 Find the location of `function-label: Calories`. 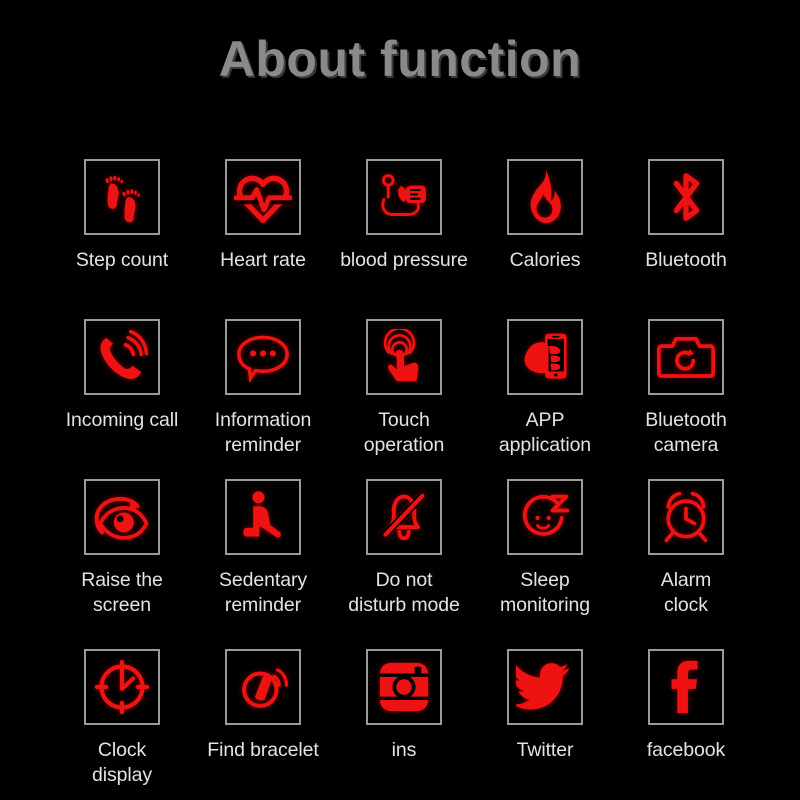

function-label: Calories is located at coordinates (545, 260).